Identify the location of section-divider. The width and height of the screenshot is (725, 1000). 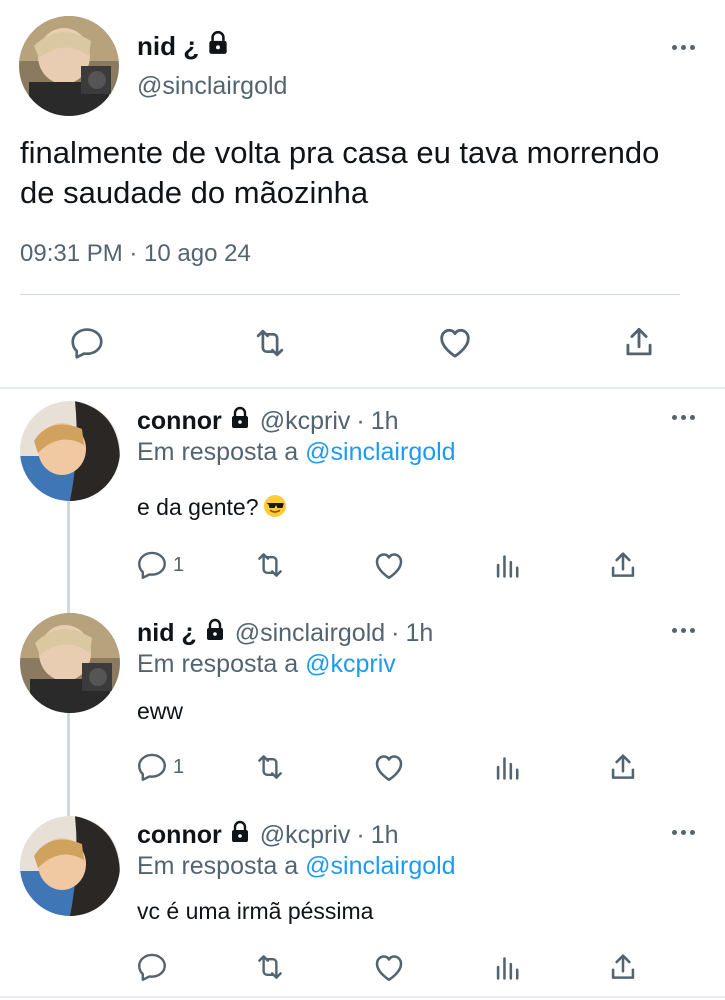
(362, 388).